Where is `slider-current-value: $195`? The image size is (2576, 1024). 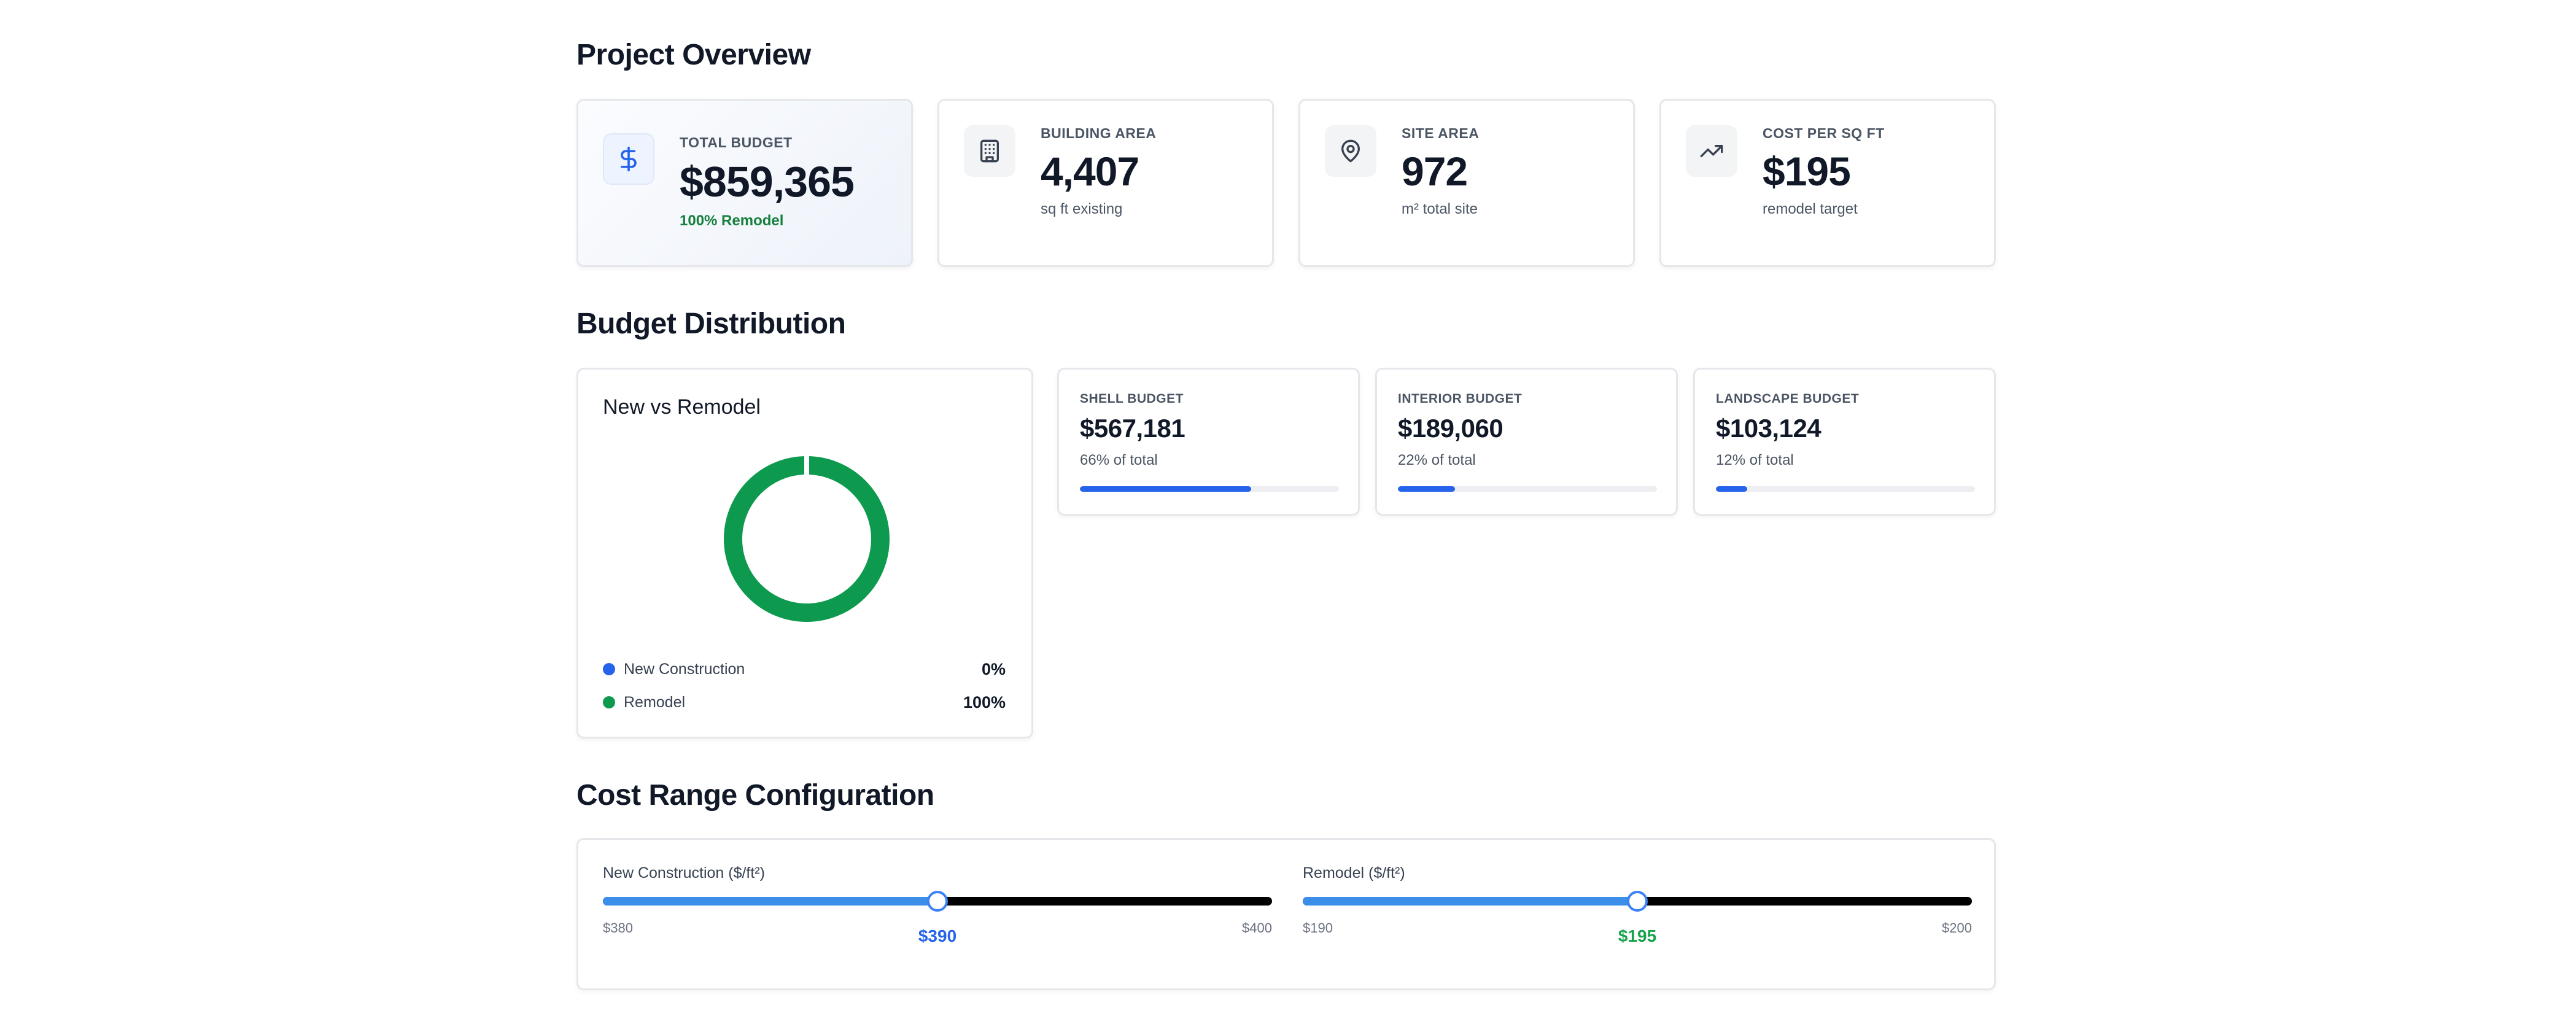
slider-current-value: $195 is located at coordinates (1637, 935).